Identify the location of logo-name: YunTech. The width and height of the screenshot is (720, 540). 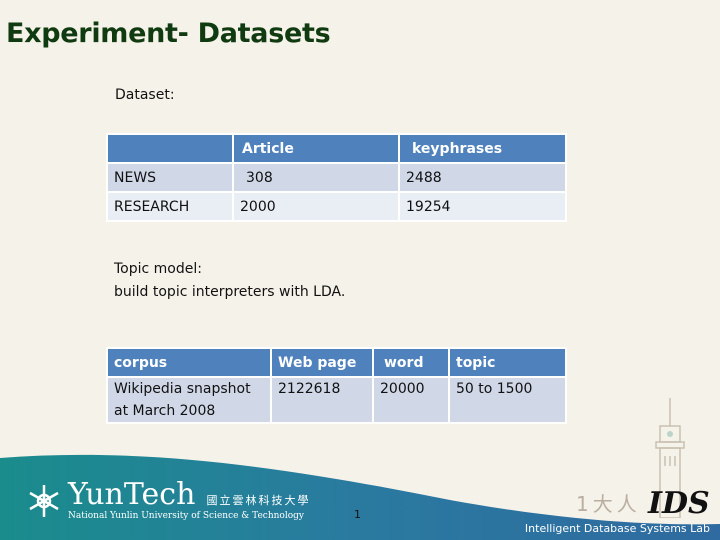
(132, 494).